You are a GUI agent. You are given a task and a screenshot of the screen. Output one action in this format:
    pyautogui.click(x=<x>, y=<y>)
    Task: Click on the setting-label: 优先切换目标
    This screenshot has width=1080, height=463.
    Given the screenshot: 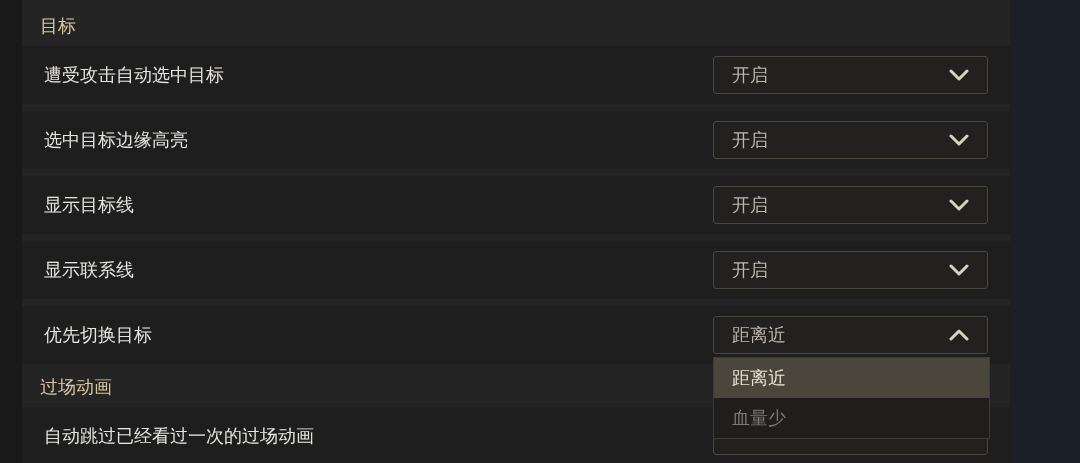 What is the action you would take?
    pyautogui.click(x=98, y=335)
    